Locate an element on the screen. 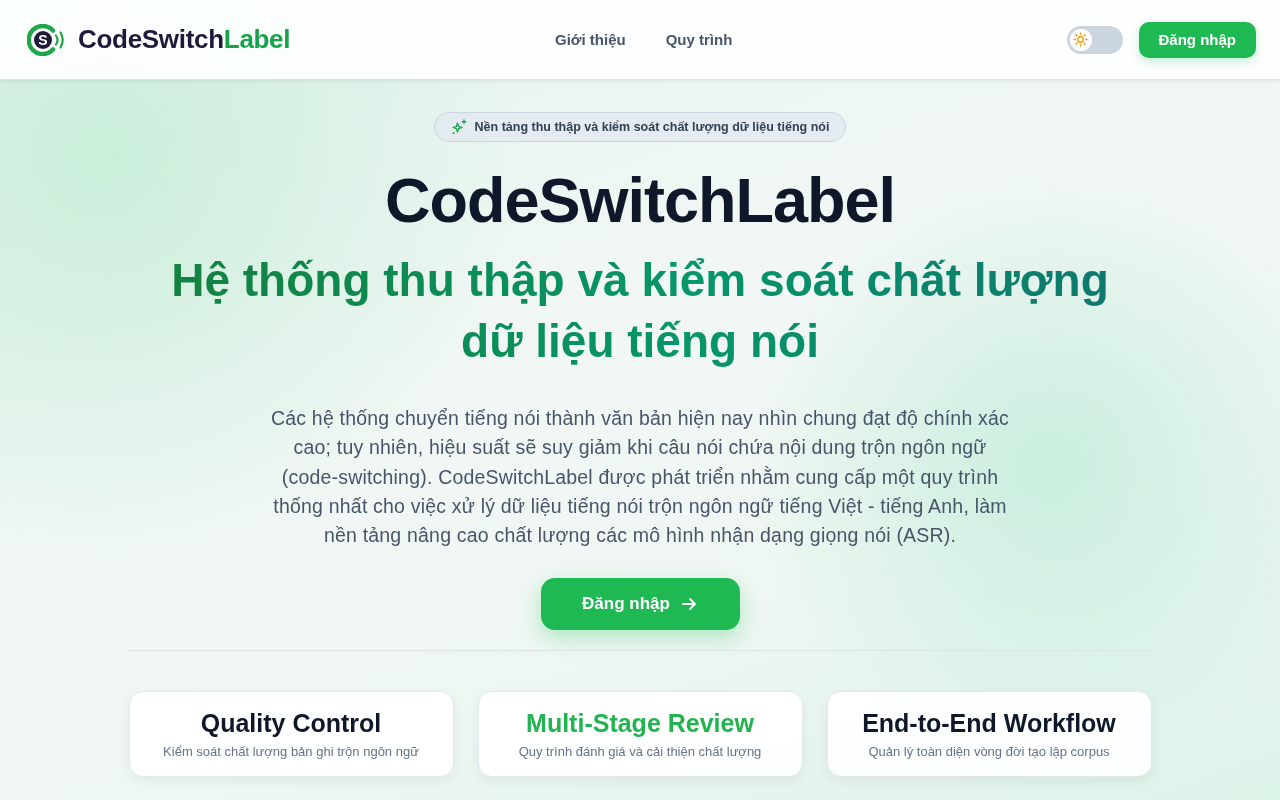  hero-title: CodeSwitchLabel is located at coordinates (640, 200).